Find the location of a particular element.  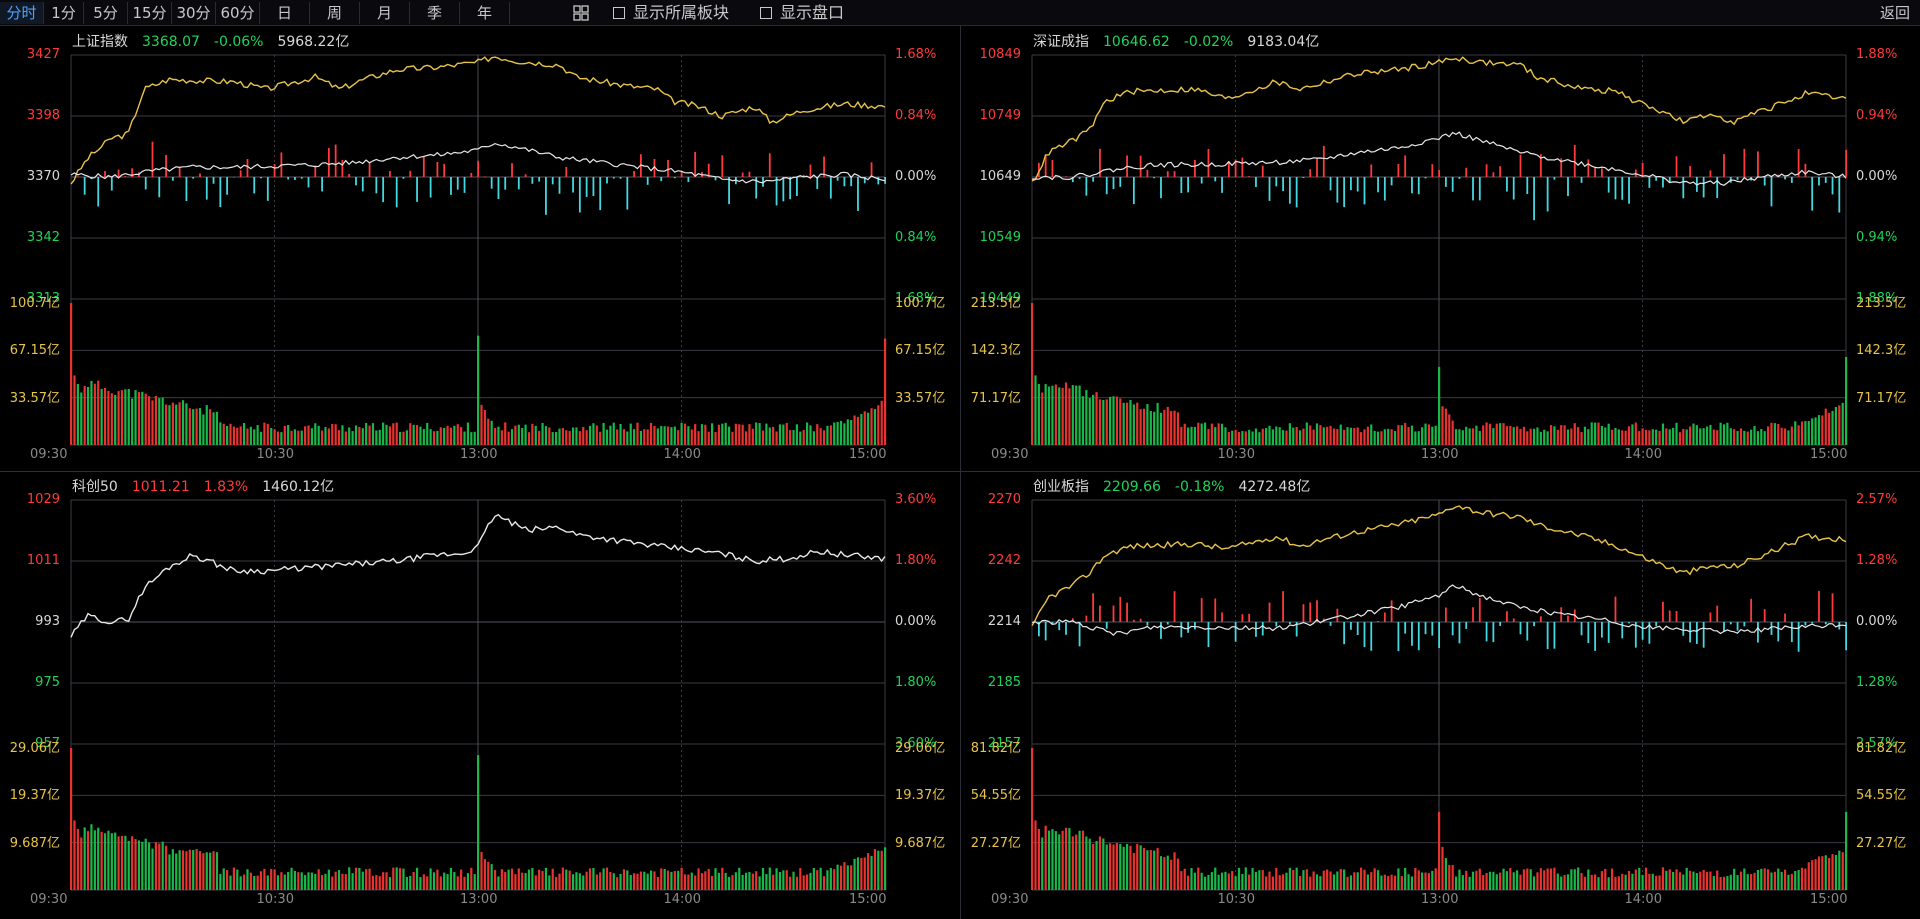

grid-layout-icon is located at coordinates (581, 13).